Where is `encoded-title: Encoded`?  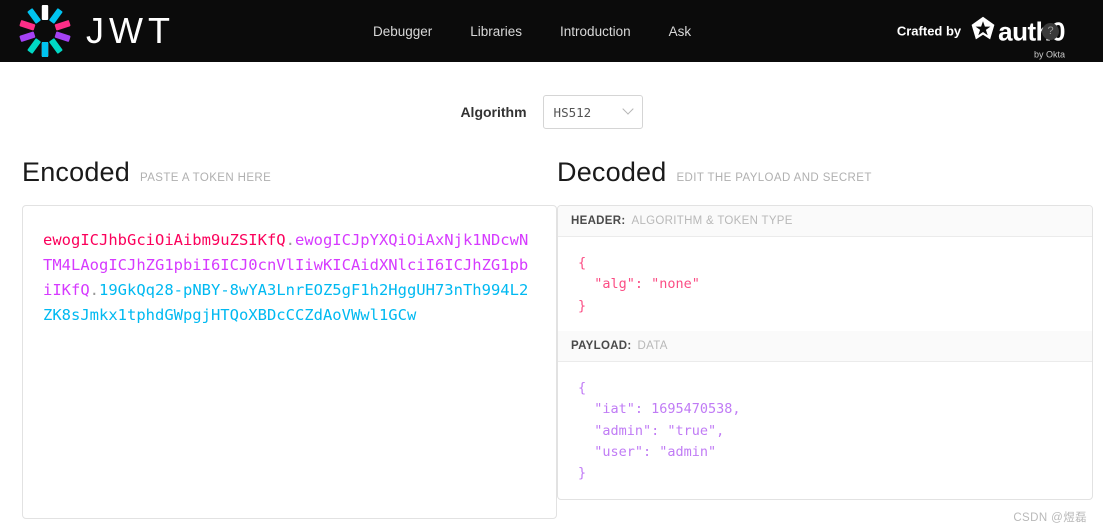 encoded-title: Encoded is located at coordinates (76, 172).